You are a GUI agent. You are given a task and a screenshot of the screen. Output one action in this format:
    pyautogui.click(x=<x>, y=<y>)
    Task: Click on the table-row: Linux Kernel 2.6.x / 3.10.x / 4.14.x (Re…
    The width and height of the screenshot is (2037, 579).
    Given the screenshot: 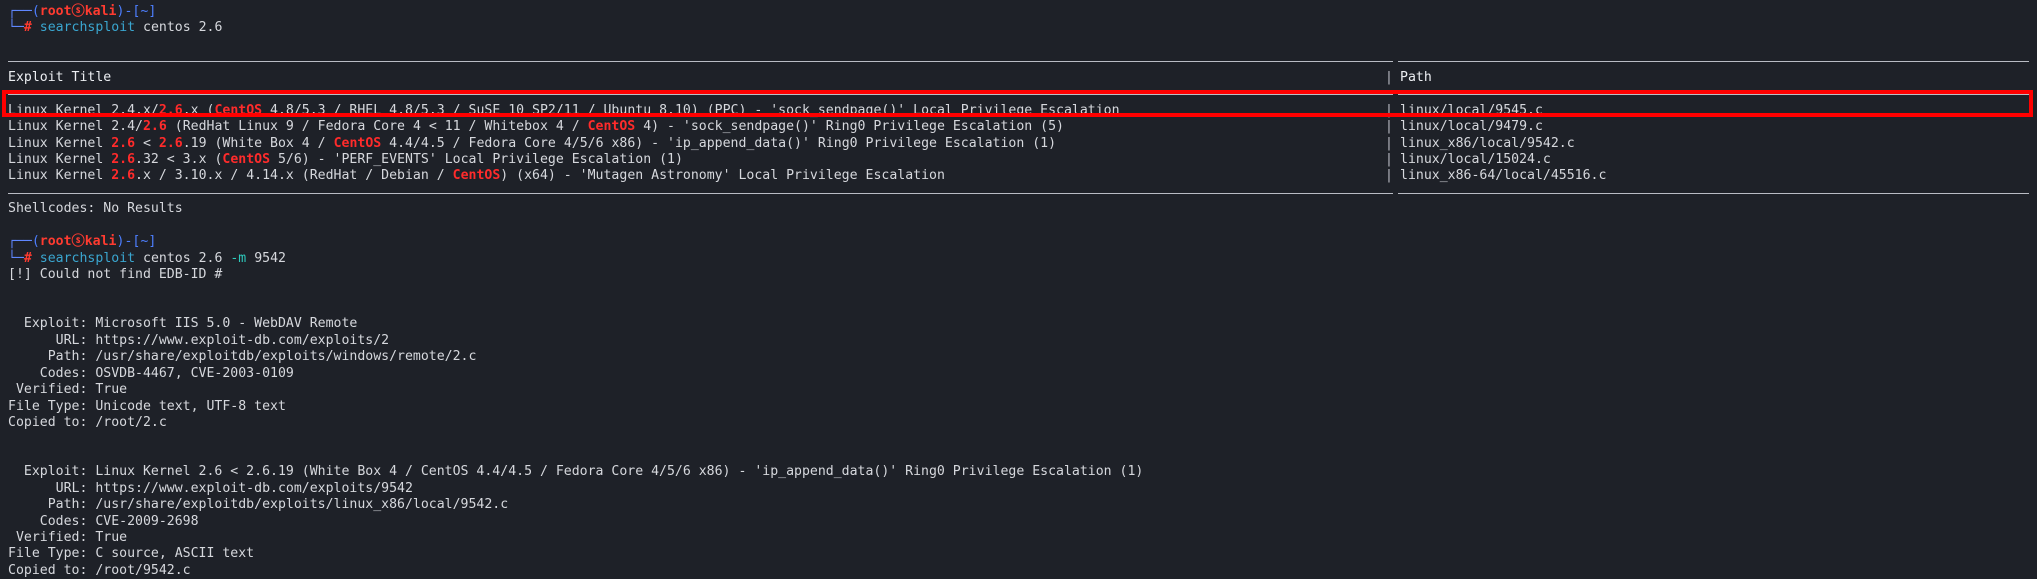 What is the action you would take?
    pyautogui.click(x=1018, y=176)
    